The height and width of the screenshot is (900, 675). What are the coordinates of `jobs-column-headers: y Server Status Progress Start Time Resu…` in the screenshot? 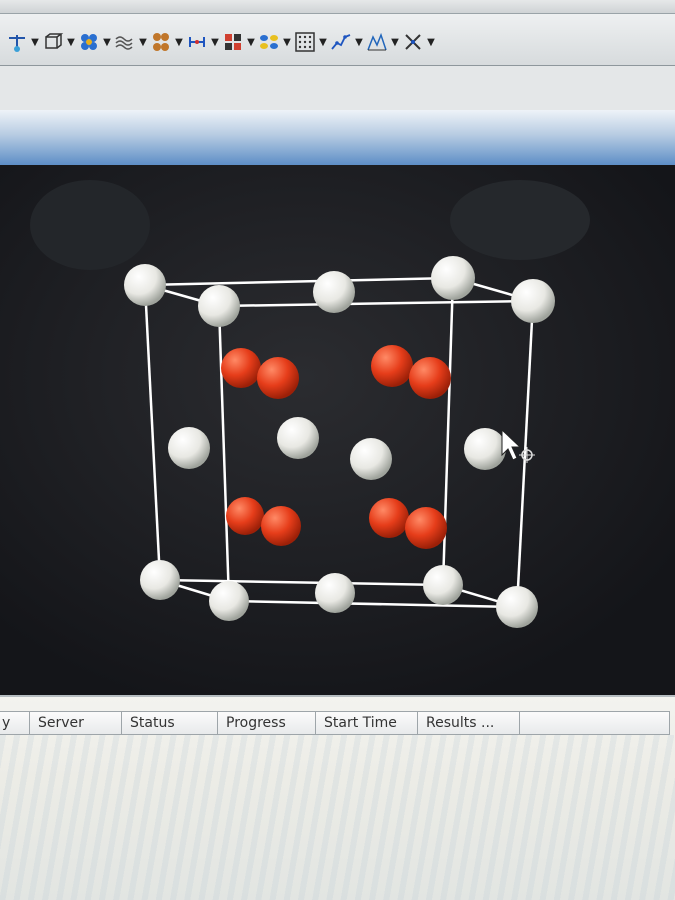 It's located at (335, 723).